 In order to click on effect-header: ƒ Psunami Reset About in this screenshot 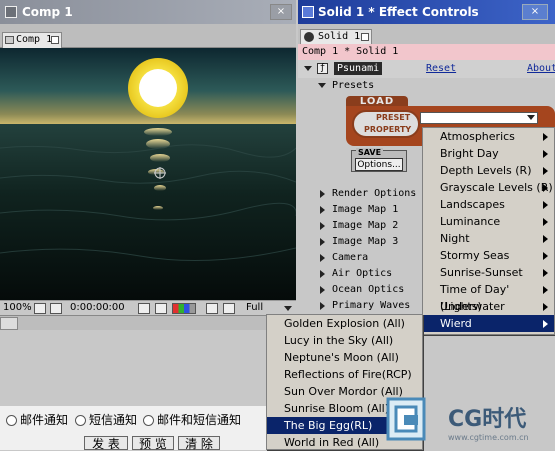, I will do `click(426, 69)`.